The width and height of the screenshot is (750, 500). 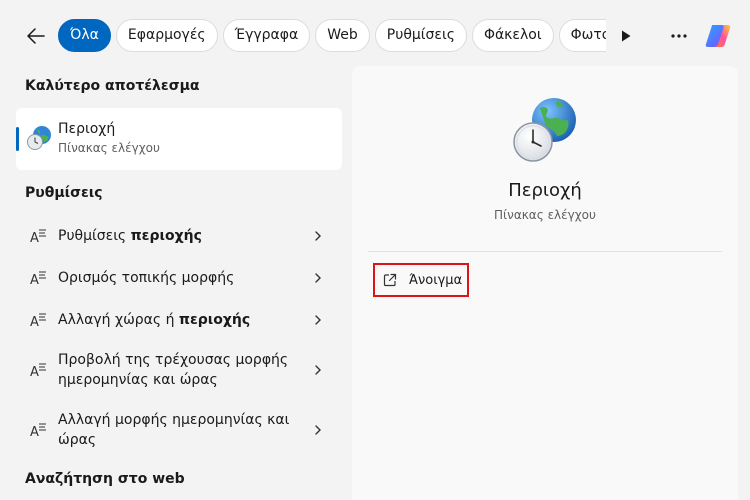 I want to click on tab-folders: Φάκελοι, so click(x=512, y=35).